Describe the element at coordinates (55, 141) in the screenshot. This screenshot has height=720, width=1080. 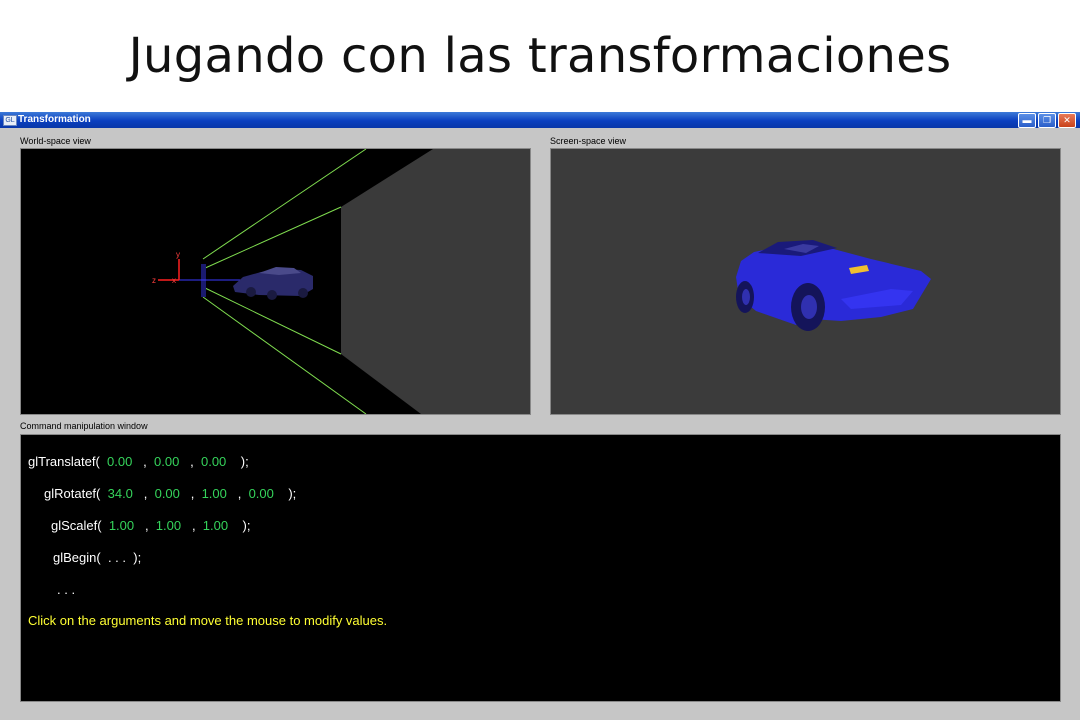
I see `world-view-label: World-space view` at that location.